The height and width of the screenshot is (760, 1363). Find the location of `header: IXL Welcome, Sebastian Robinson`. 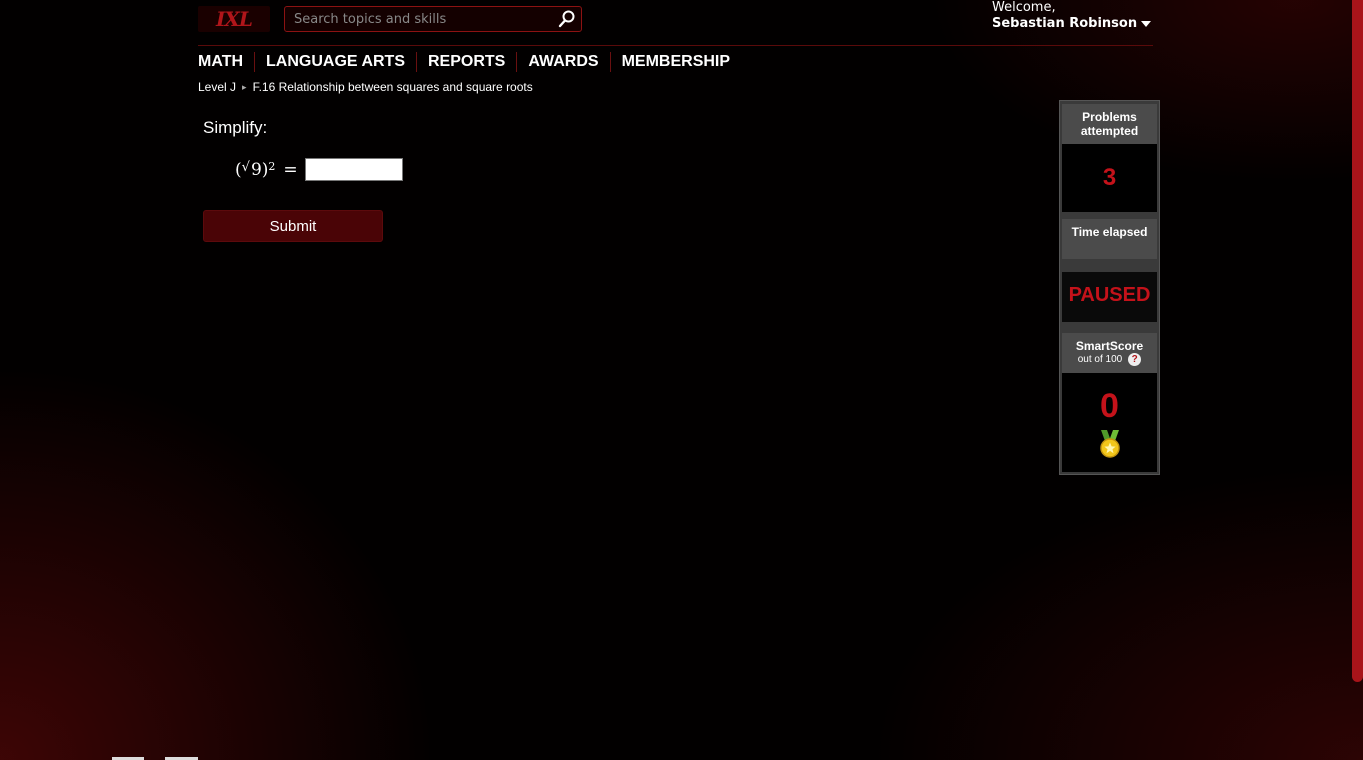

header: IXL Welcome, Sebastian Robinson is located at coordinates (681, 23).